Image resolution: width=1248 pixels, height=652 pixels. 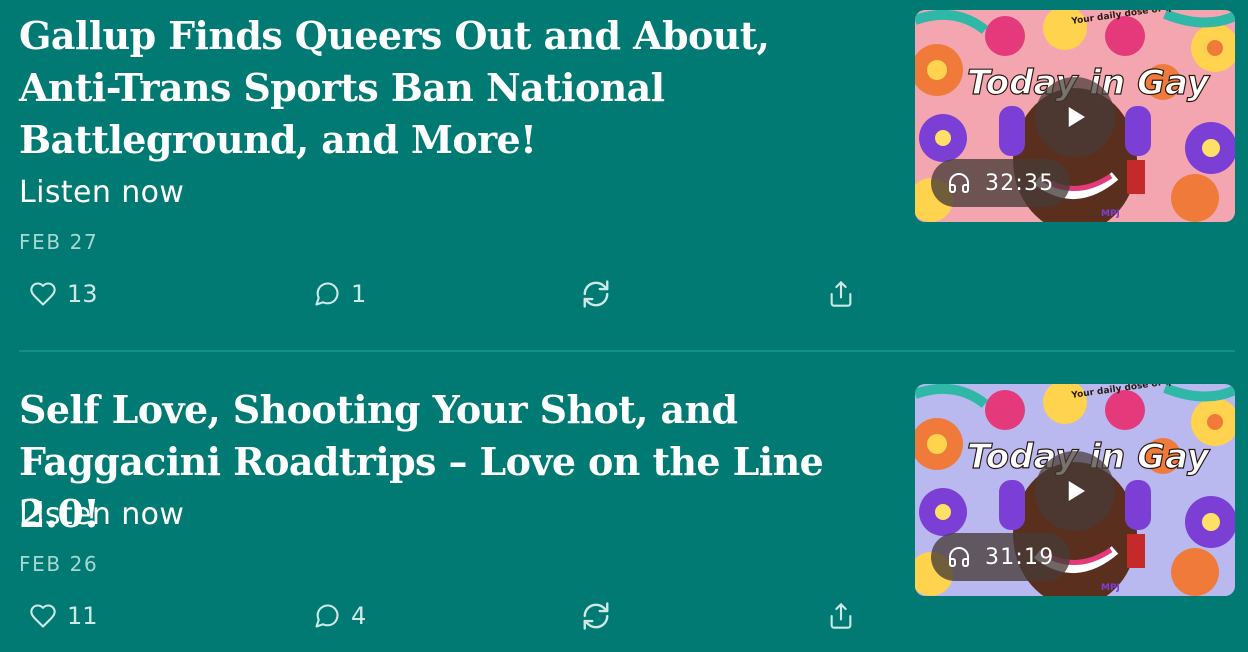 I want to click on duration-text: 32:35, so click(x=1020, y=183).